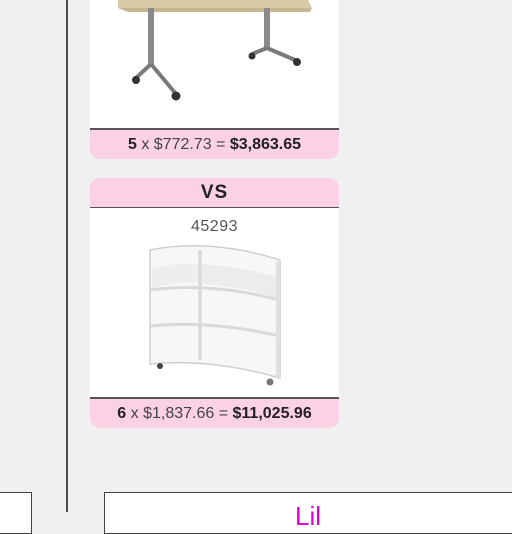  What do you see at coordinates (308, 516) in the screenshot?
I see `bottom-panel-heading: Lil` at bounding box center [308, 516].